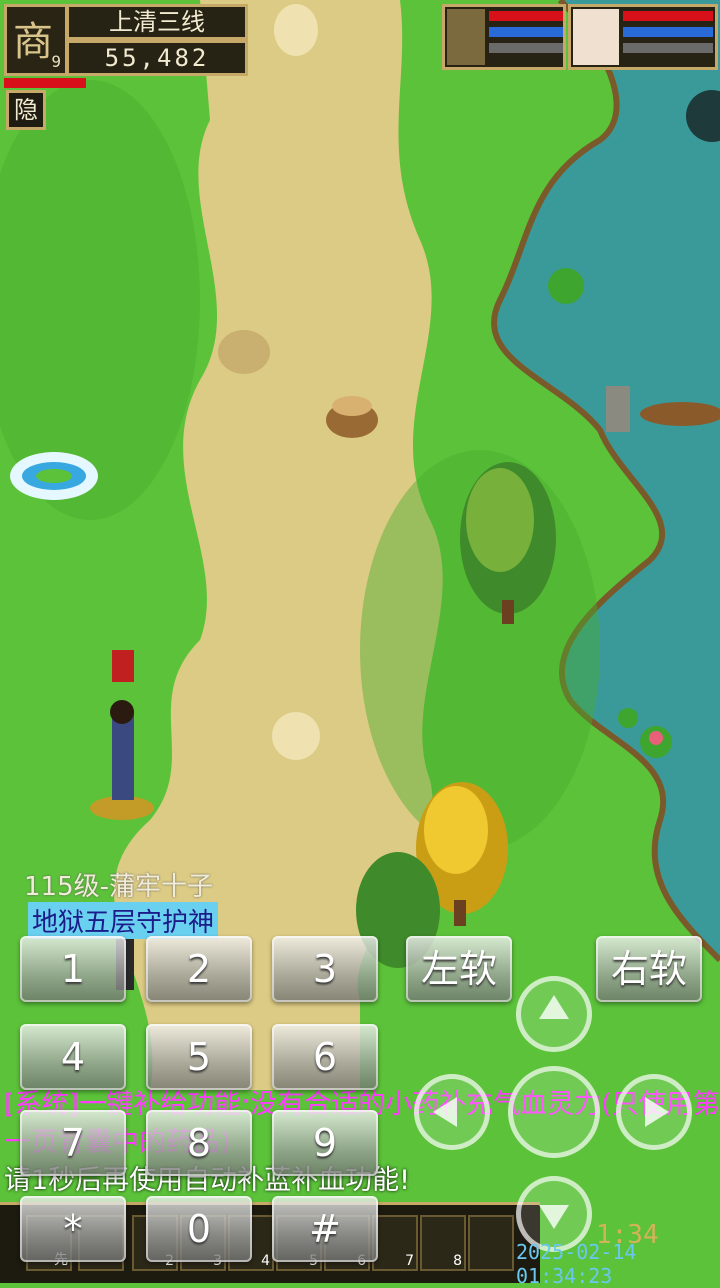 The image size is (720, 1288). What do you see at coordinates (119, 887) in the screenshot?
I see `npc-name-label: 115级-蒲牢十子` at bounding box center [119, 887].